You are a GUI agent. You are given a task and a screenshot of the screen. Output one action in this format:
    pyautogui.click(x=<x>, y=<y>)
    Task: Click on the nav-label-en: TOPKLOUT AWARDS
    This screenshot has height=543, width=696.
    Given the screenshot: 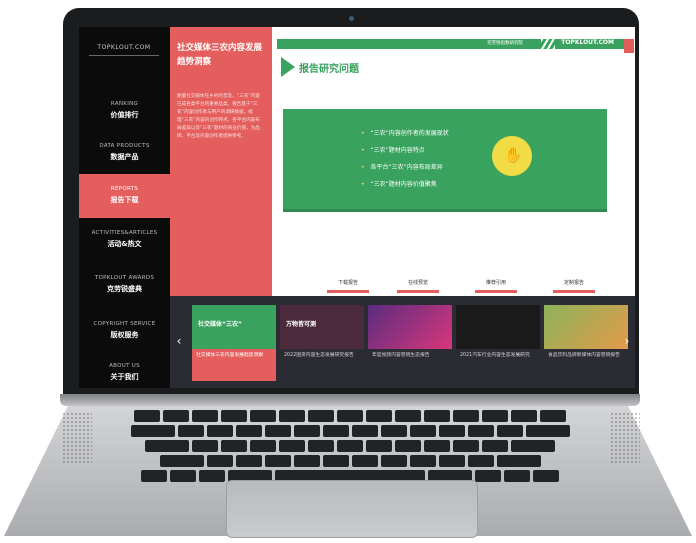 What is the action you would take?
    pyautogui.click(x=124, y=278)
    